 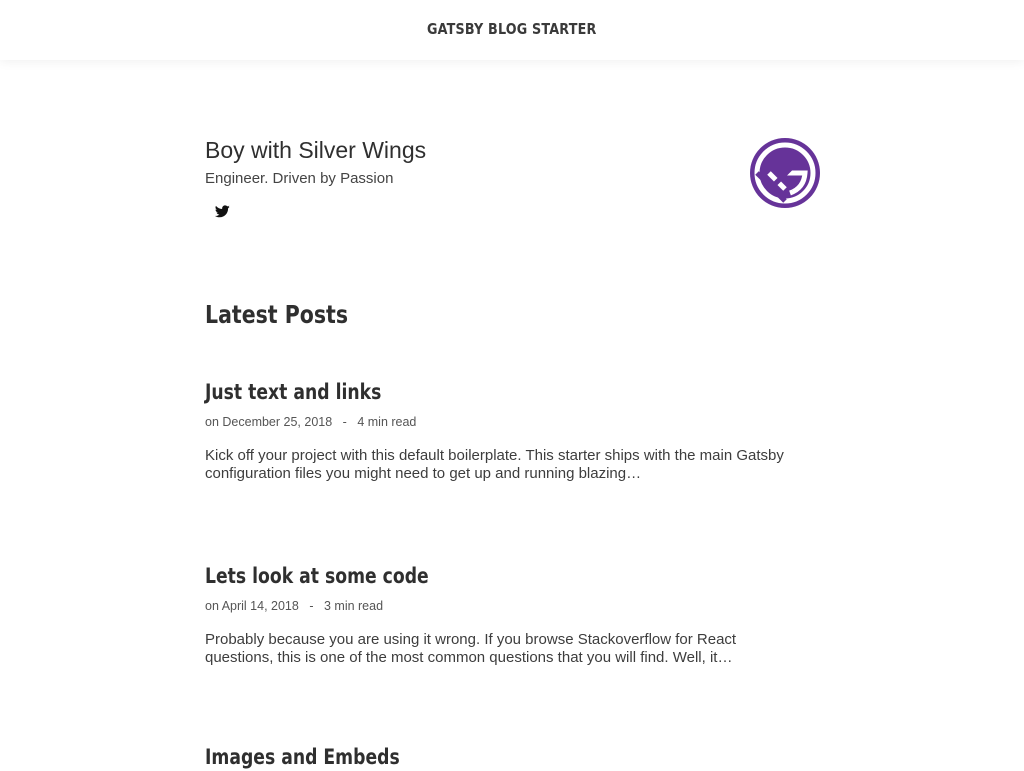 I want to click on post-title-link: Images and Embeds, so click(x=457, y=757).